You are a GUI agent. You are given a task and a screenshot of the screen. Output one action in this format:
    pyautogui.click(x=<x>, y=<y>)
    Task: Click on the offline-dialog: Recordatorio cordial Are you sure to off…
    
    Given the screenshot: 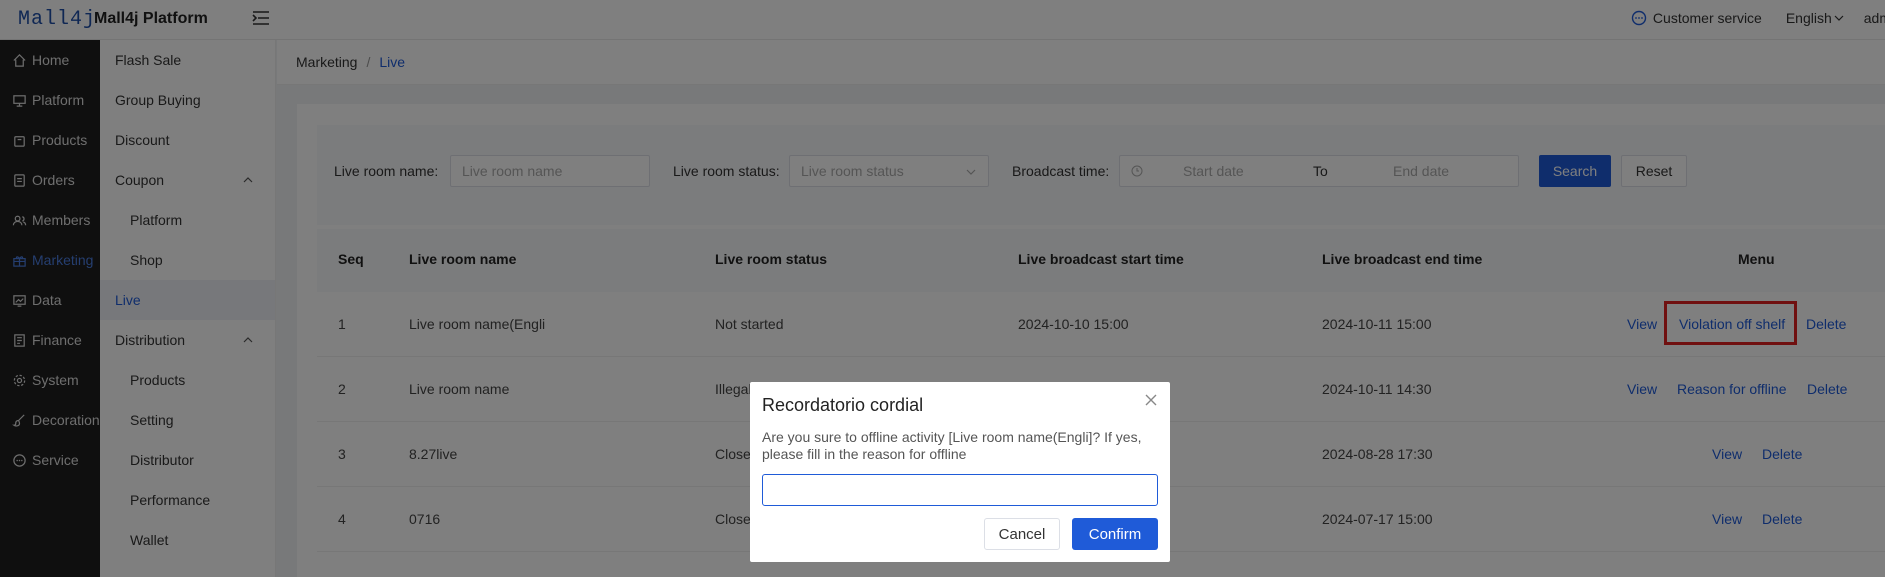 What is the action you would take?
    pyautogui.click(x=960, y=472)
    